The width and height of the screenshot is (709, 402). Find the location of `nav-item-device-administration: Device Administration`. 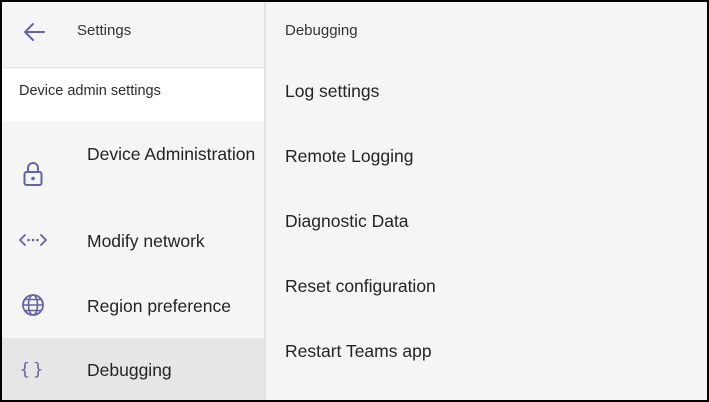

nav-item-device-administration: Device Administration is located at coordinates (133, 174).